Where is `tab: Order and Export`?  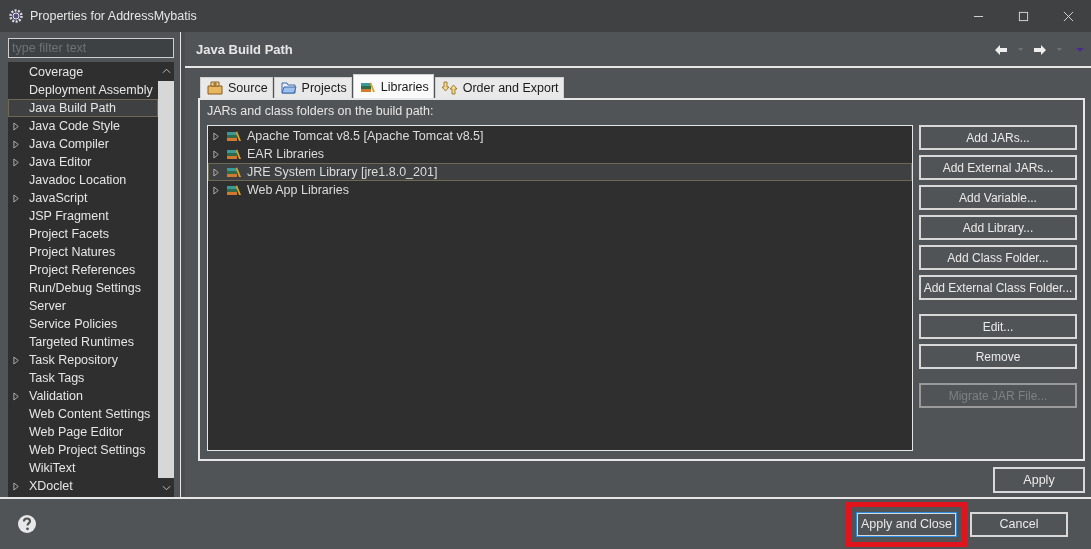 tab: Order and Export is located at coordinates (499, 87).